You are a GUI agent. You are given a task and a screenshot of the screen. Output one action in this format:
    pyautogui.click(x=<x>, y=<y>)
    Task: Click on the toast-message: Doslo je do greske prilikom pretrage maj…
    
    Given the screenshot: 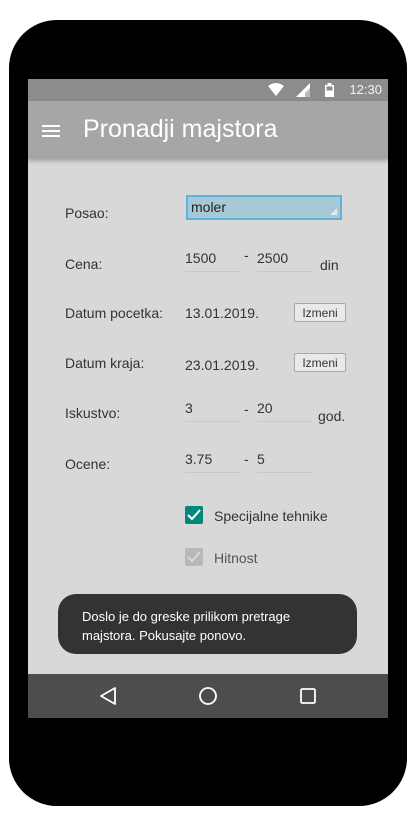 What is the action you would take?
    pyautogui.click(x=186, y=626)
    